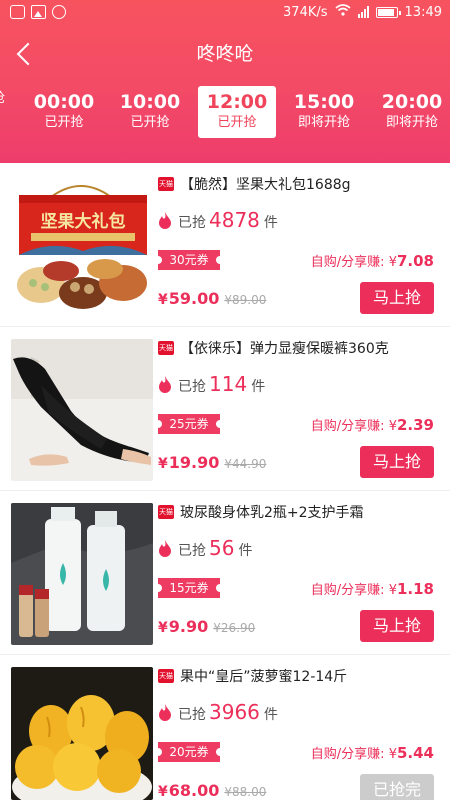  I want to click on earn-value: 2.39, so click(415, 425).